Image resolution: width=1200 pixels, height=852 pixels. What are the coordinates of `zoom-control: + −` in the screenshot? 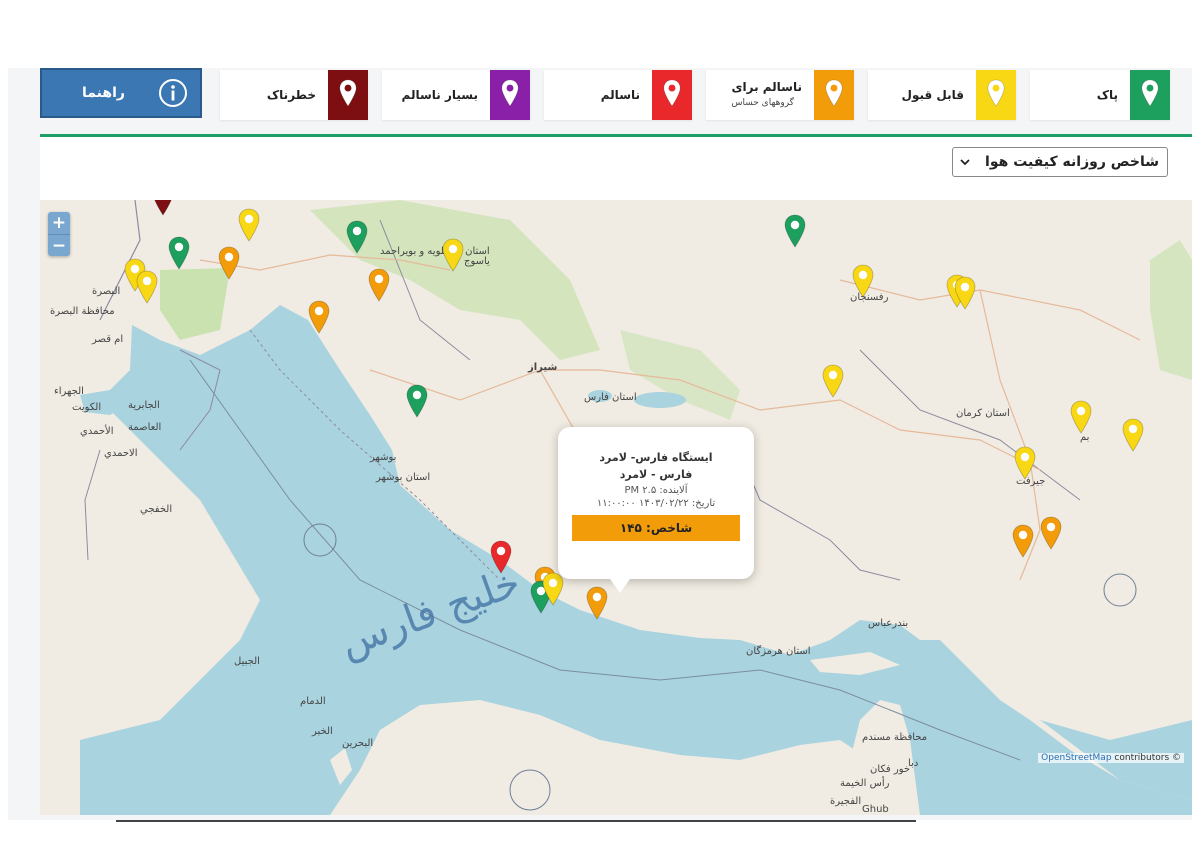 It's located at (59, 234).